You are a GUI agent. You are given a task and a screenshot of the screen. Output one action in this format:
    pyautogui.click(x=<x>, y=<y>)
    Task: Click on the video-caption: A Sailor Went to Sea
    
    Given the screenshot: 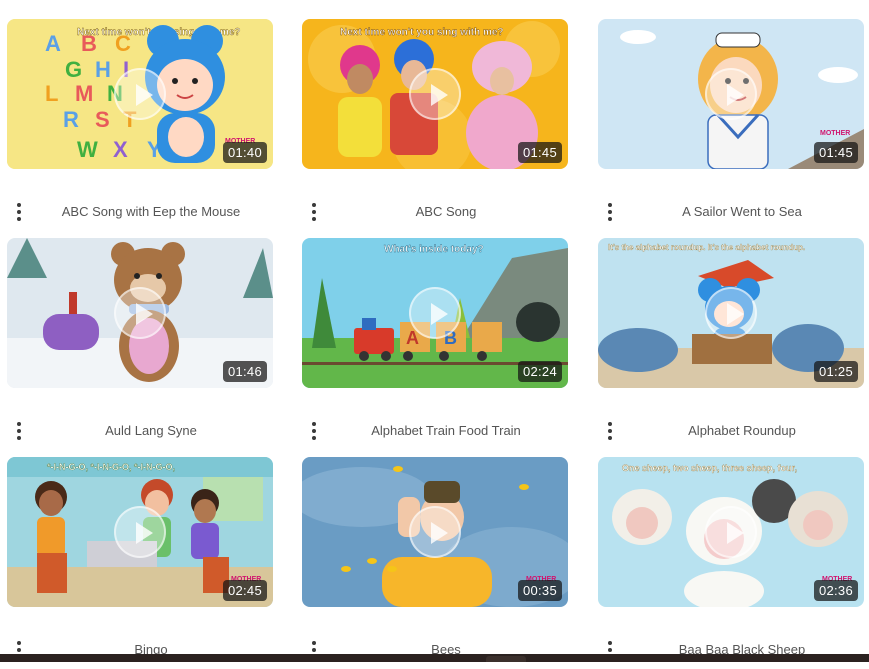 What is the action you would take?
    pyautogui.click(x=731, y=201)
    